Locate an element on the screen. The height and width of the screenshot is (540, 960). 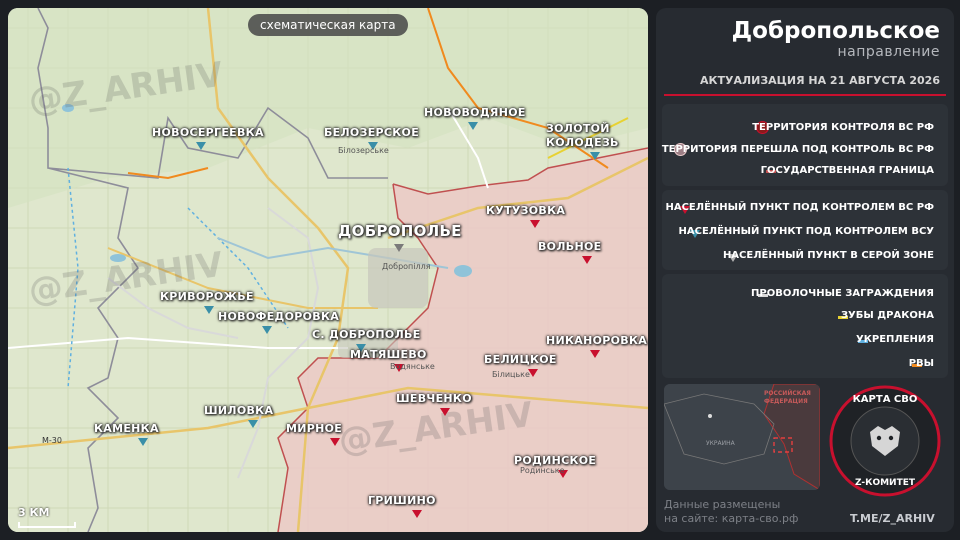
sublabel: Родинське is located at coordinates (542, 470).